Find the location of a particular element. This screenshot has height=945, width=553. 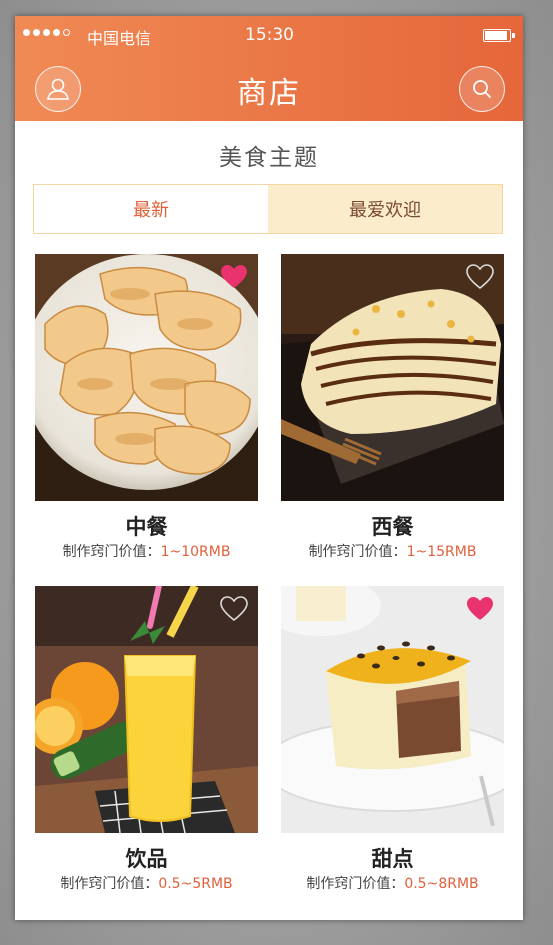

card-price: 制作窍门价值：0.5~8RMB is located at coordinates (392, 883).